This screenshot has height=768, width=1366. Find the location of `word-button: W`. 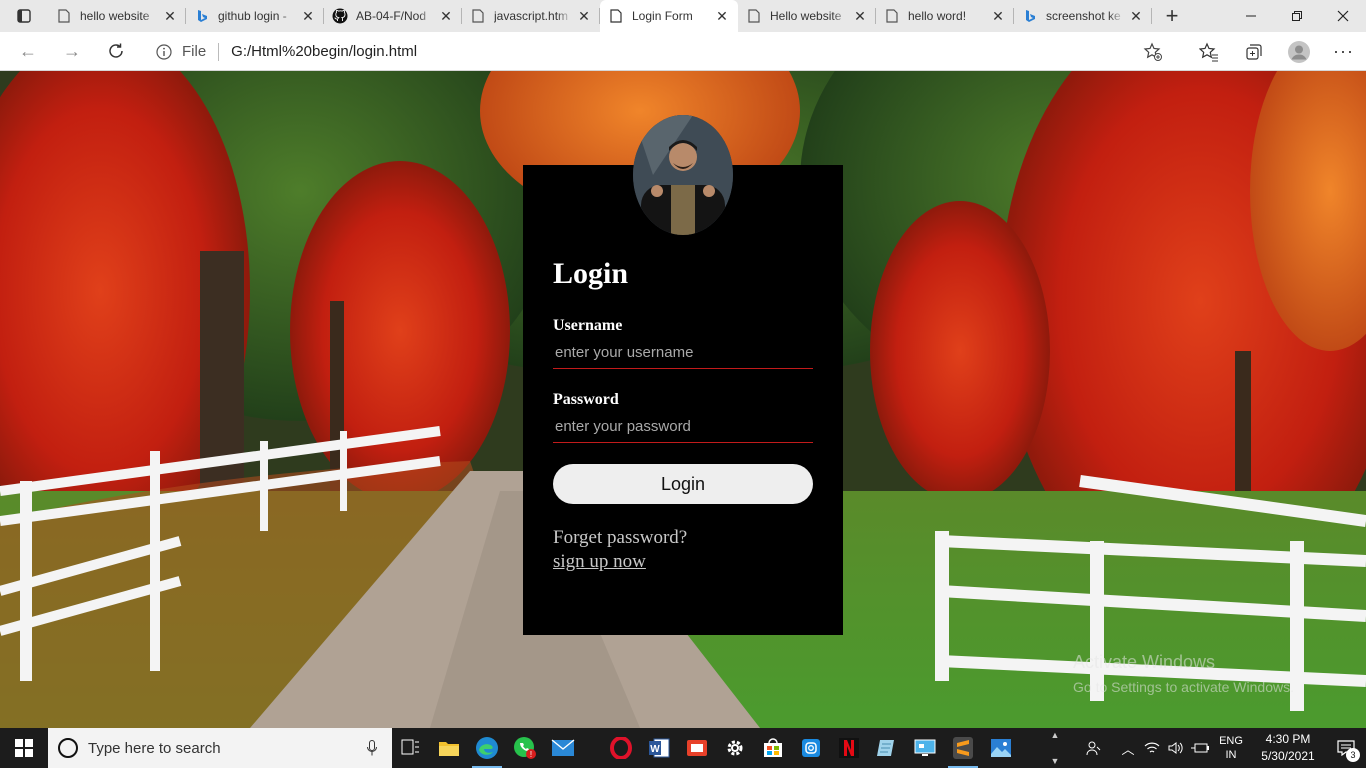

word-button: W is located at coordinates (659, 748).